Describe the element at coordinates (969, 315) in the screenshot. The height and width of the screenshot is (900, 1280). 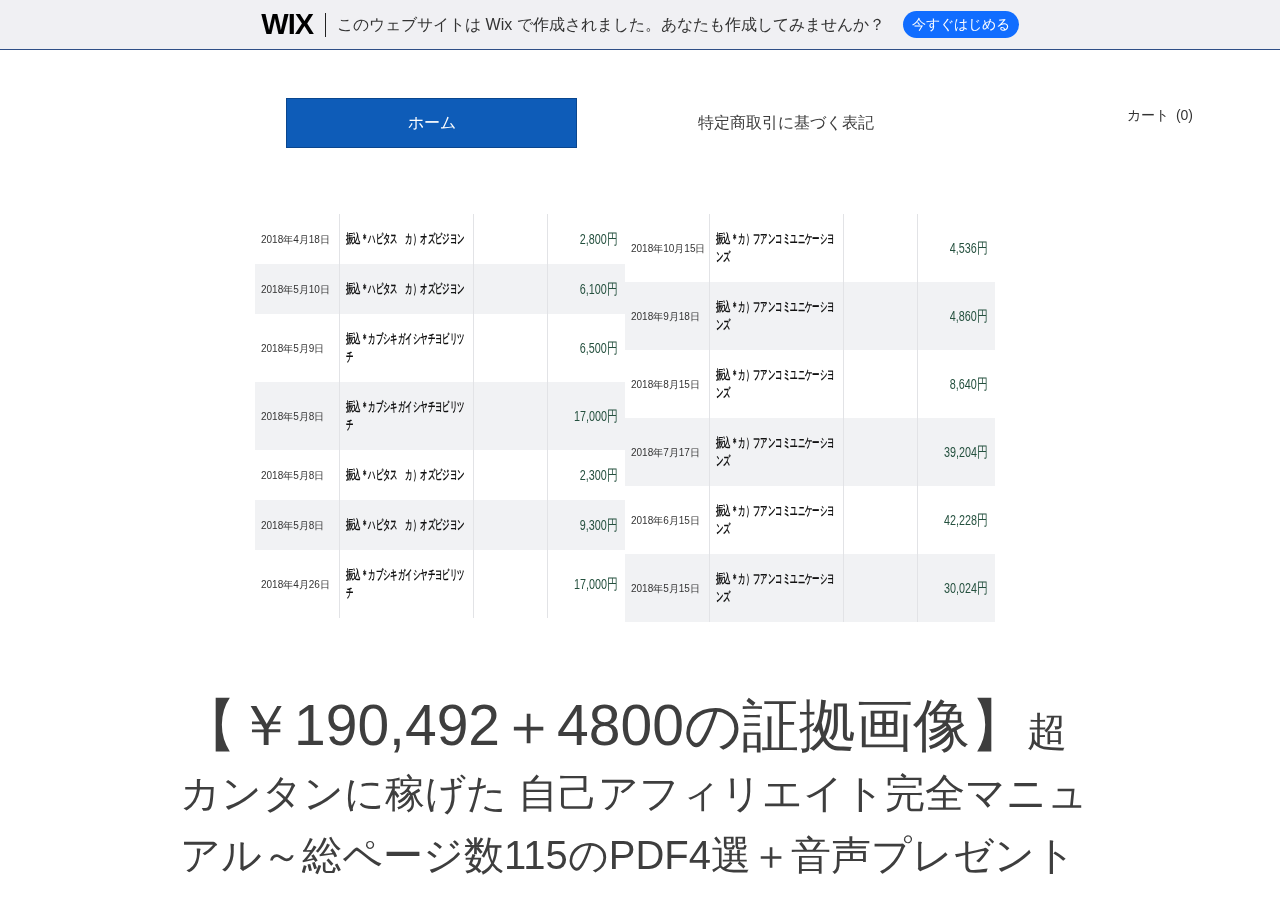
I see `transaction-amount: 4,860円` at that location.